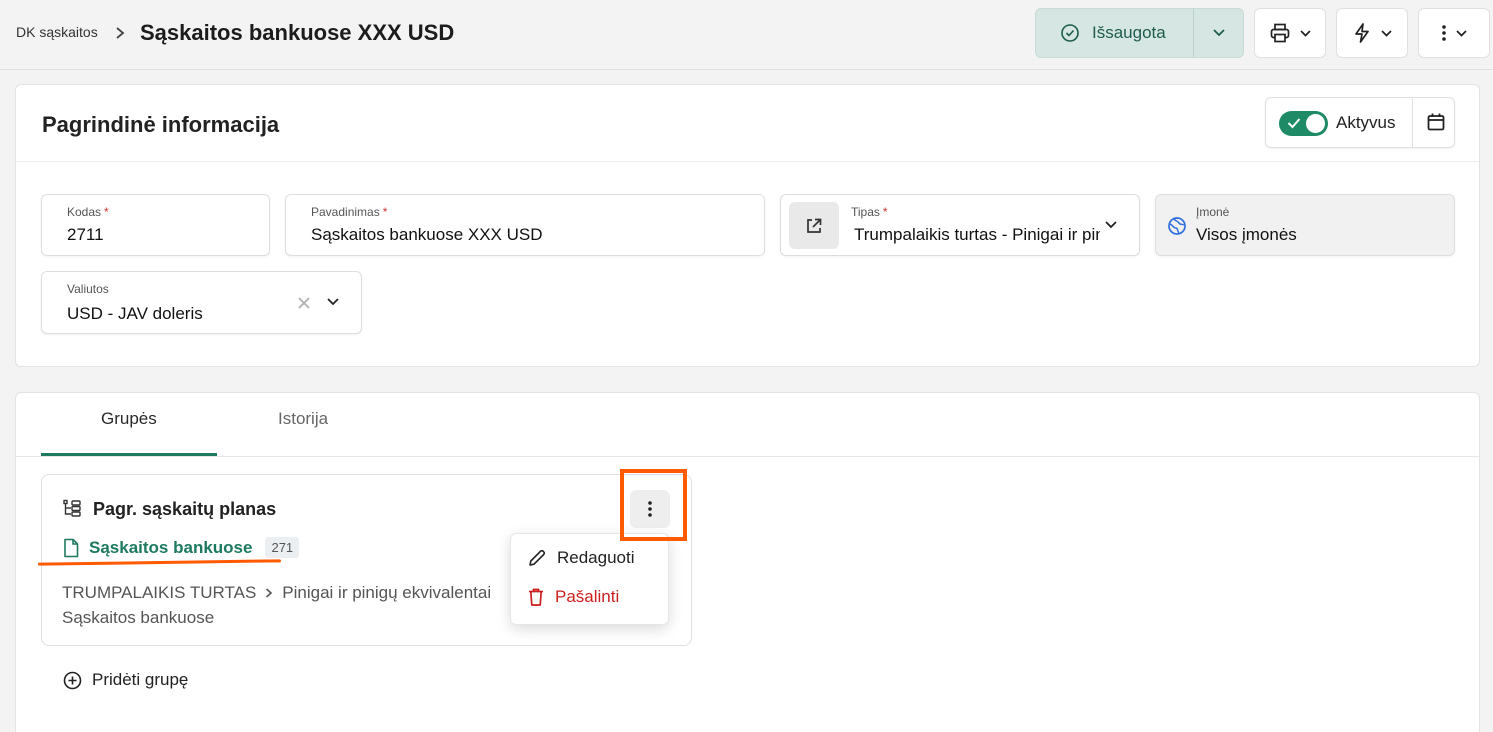  What do you see at coordinates (1129, 32) in the screenshot?
I see `saved-label: Išsaugota` at bounding box center [1129, 32].